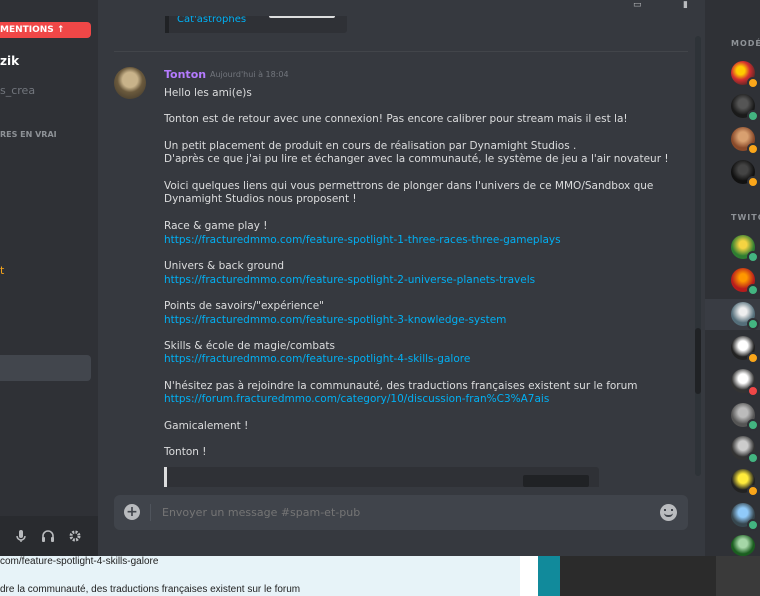 Image resolution: width=760 pixels, height=596 pixels. I want to click on message-line: Univers & back ground, so click(224, 266).